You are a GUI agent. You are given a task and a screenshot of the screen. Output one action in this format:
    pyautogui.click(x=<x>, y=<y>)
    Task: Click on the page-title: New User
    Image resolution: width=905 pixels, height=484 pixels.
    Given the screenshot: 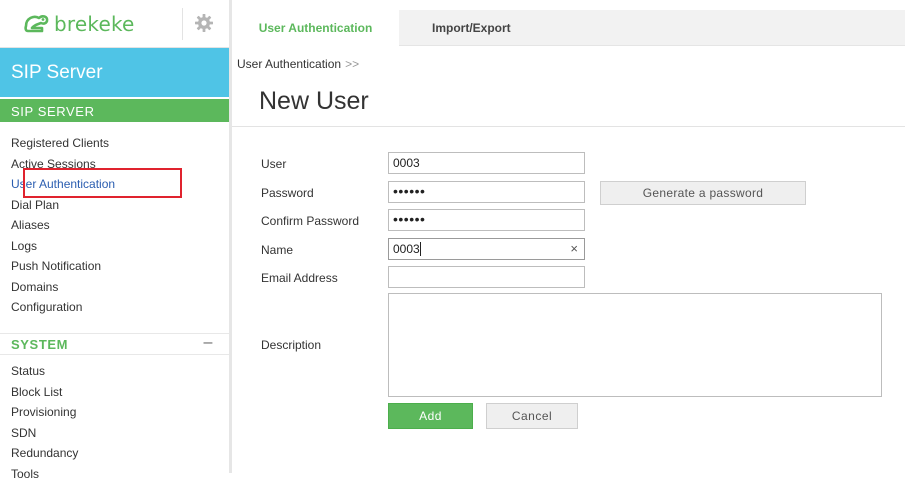 What is the action you would take?
    pyautogui.click(x=314, y=101)
    